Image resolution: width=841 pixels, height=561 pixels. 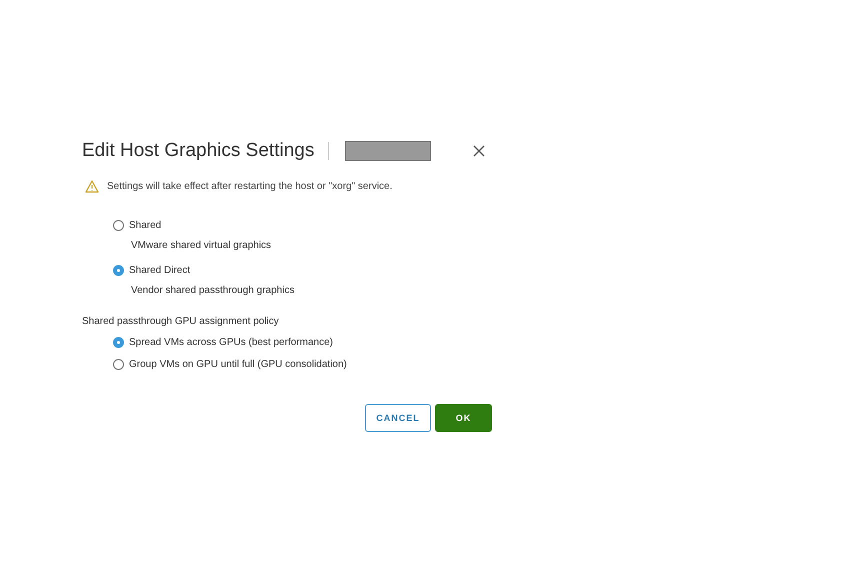 What do you see at coordinates (463, 418) in the screenshot?
I see `ok-button: OK` at bounding box center [463, 418].